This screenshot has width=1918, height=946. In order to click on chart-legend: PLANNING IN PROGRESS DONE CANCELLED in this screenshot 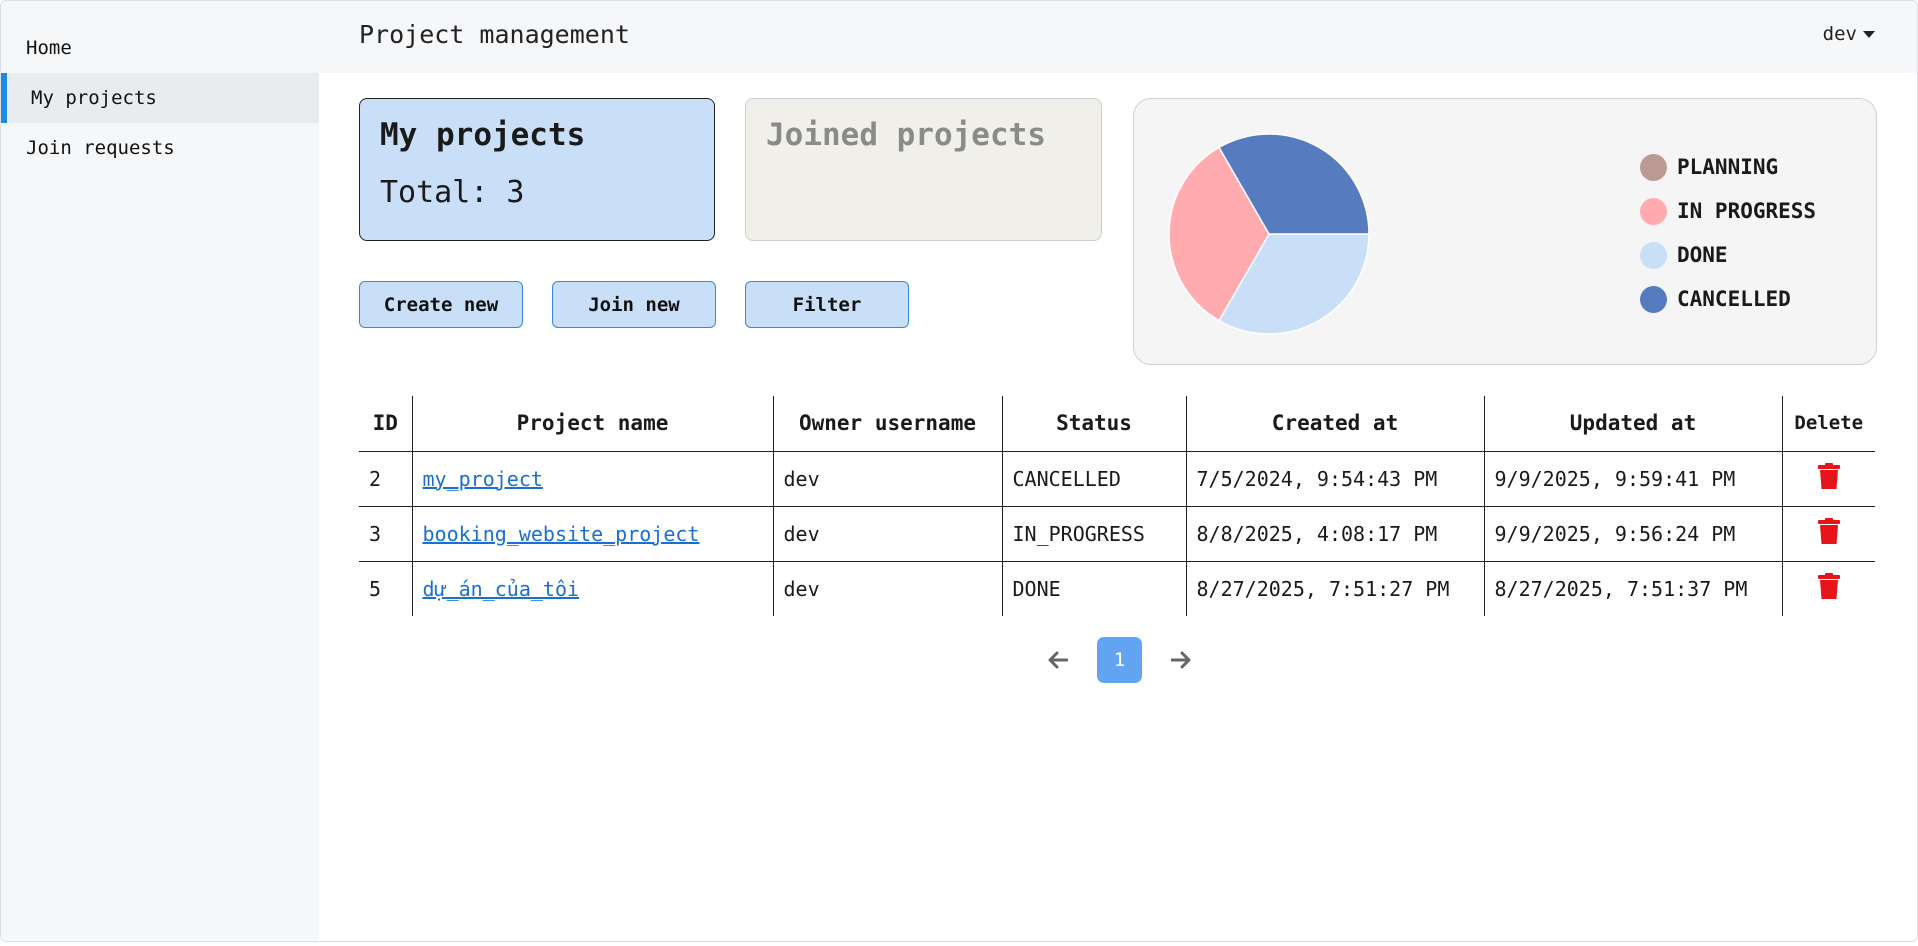, I will do `click(1728, 233)`.